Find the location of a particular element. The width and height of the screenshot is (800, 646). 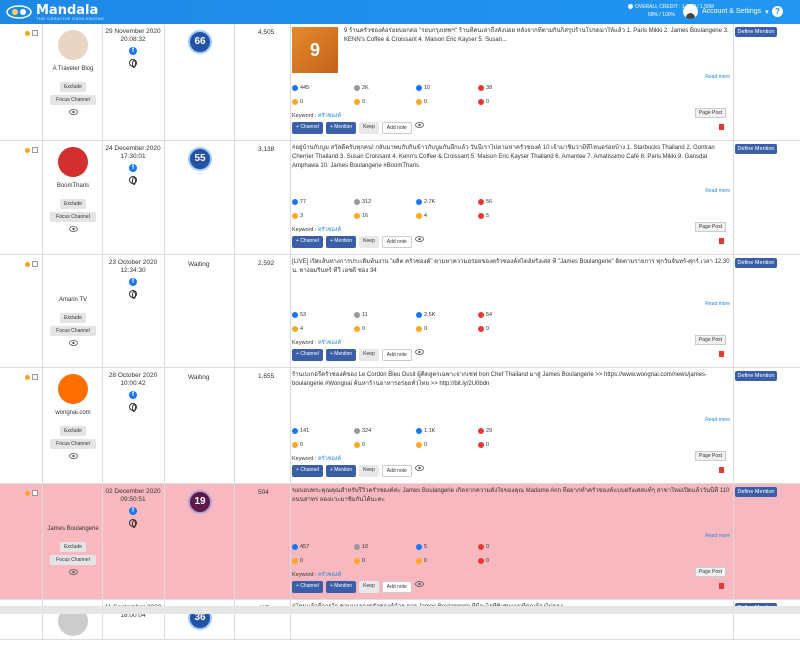

horizontal-scrollbar is located at coordinates (400, 610).